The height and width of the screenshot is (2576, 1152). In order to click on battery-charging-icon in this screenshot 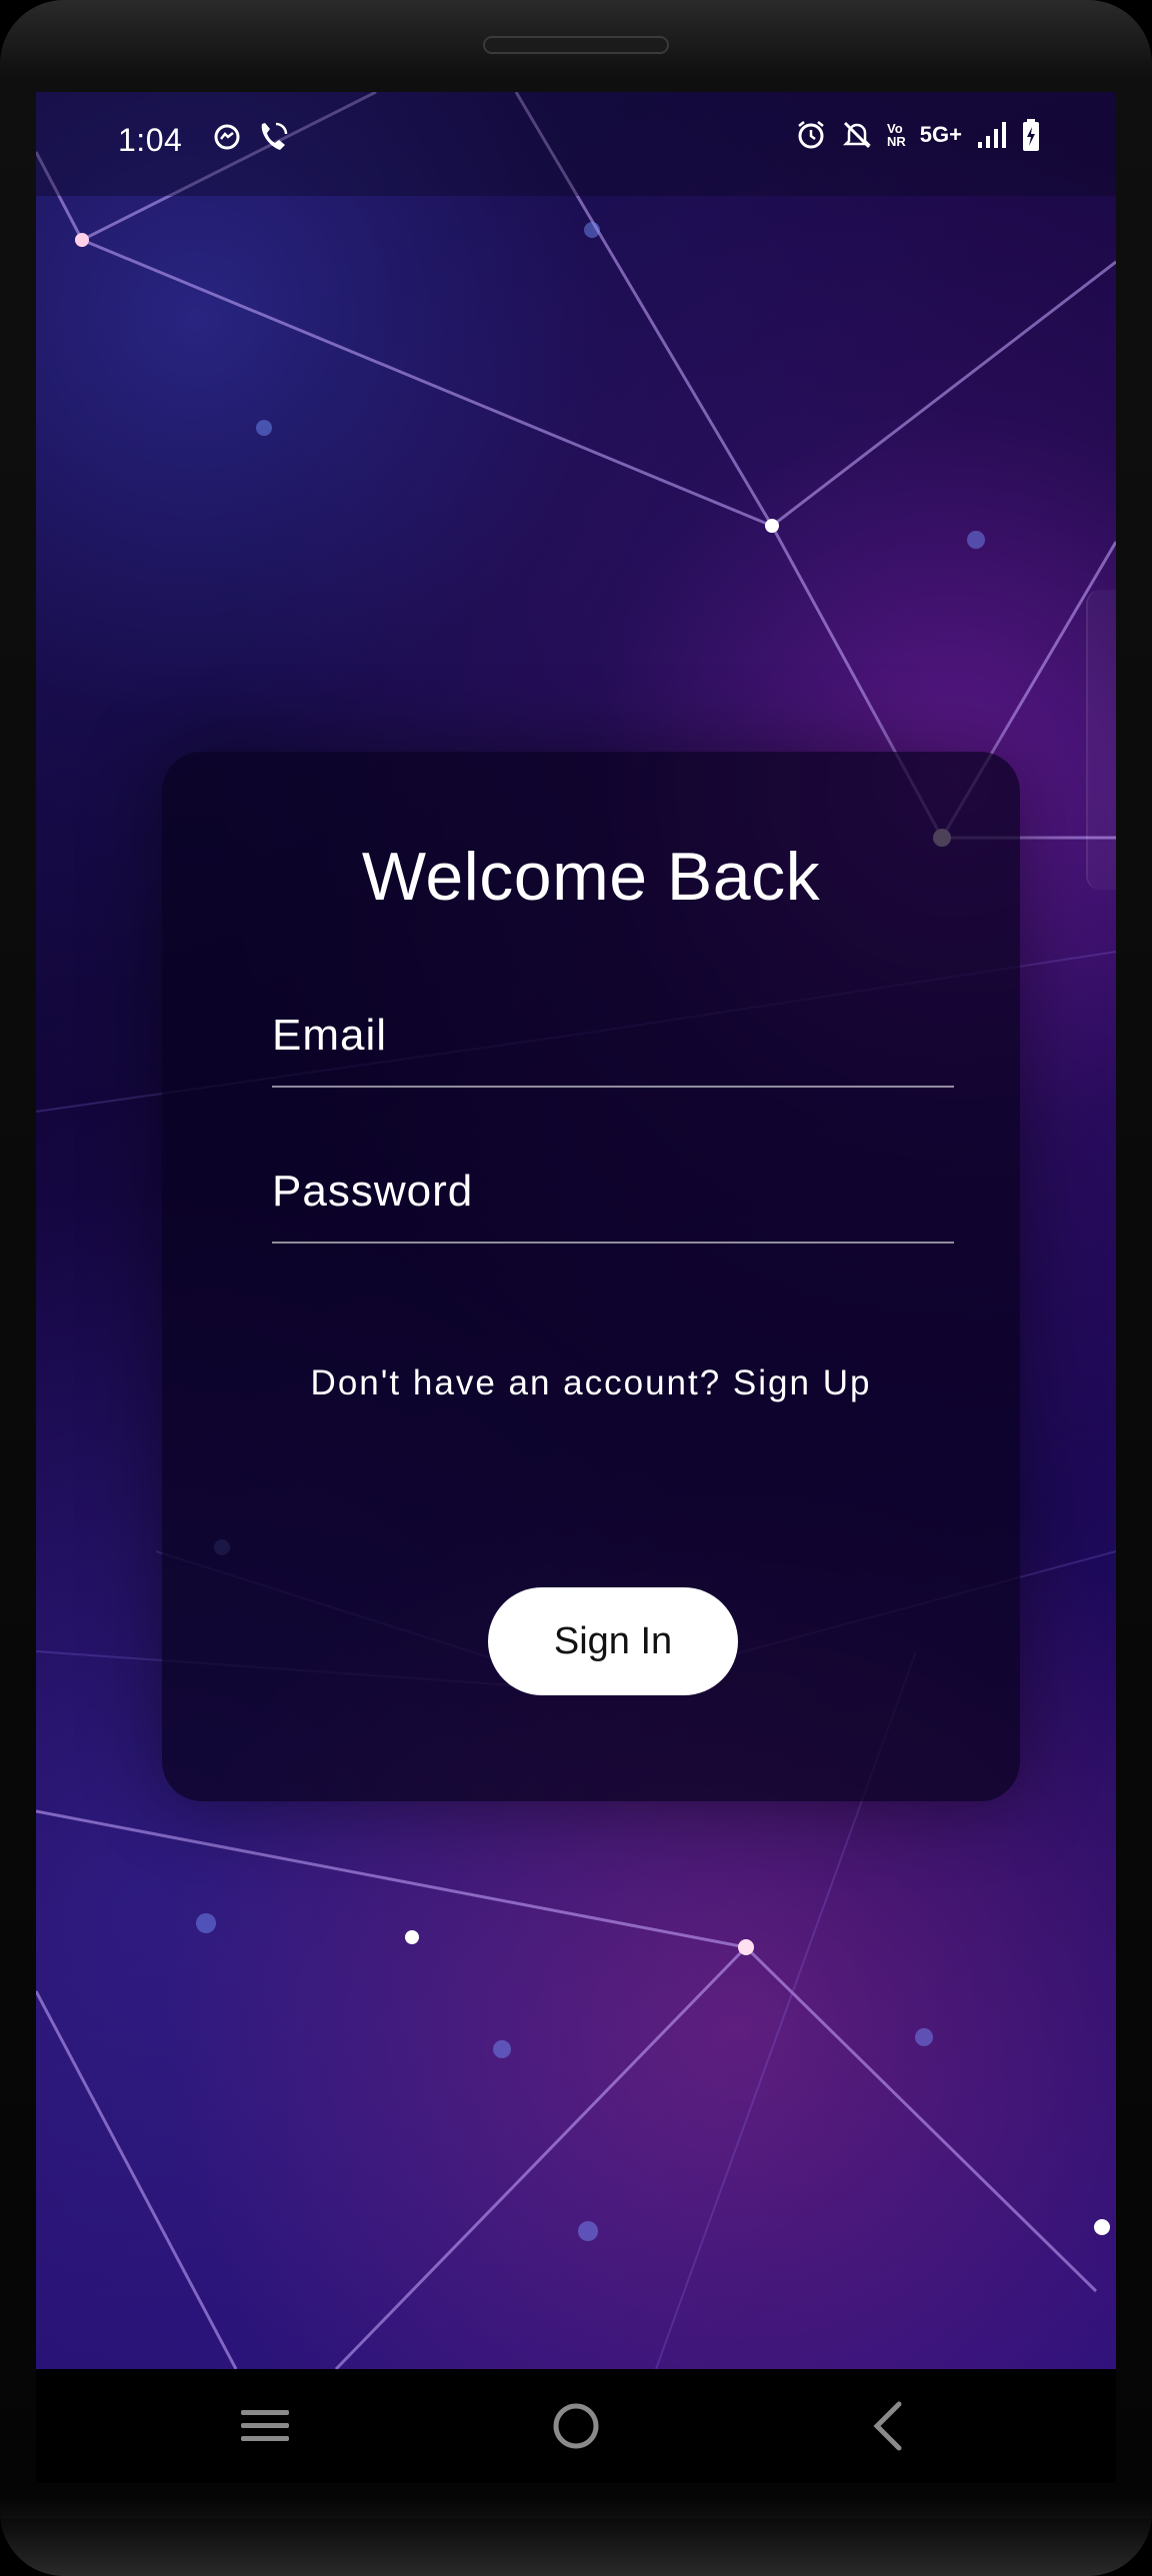, I will do `click(1031, 135)`.